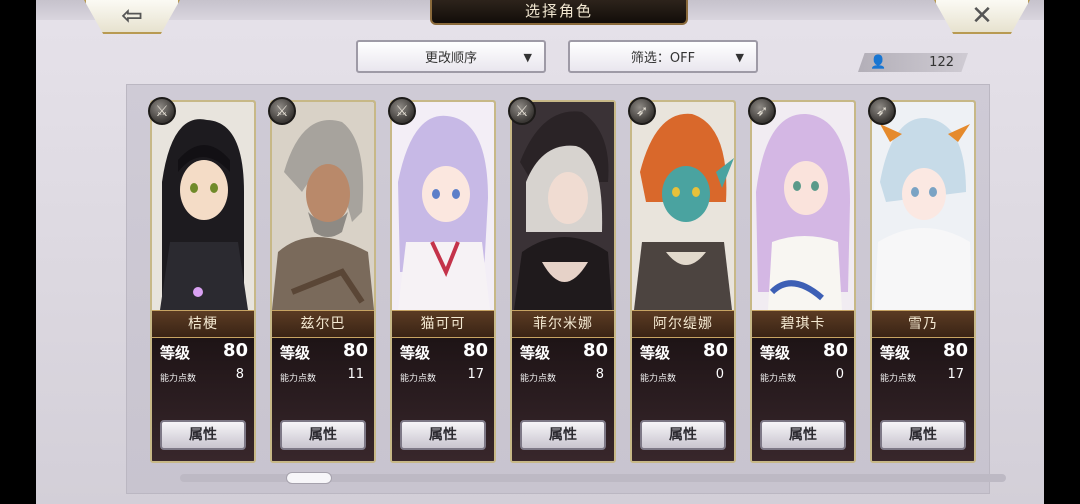 The width and height of the screenshot is (1080, 504). I want to click on character-stats: 等级 80 能力点数 11 属性, so click(323, 399).